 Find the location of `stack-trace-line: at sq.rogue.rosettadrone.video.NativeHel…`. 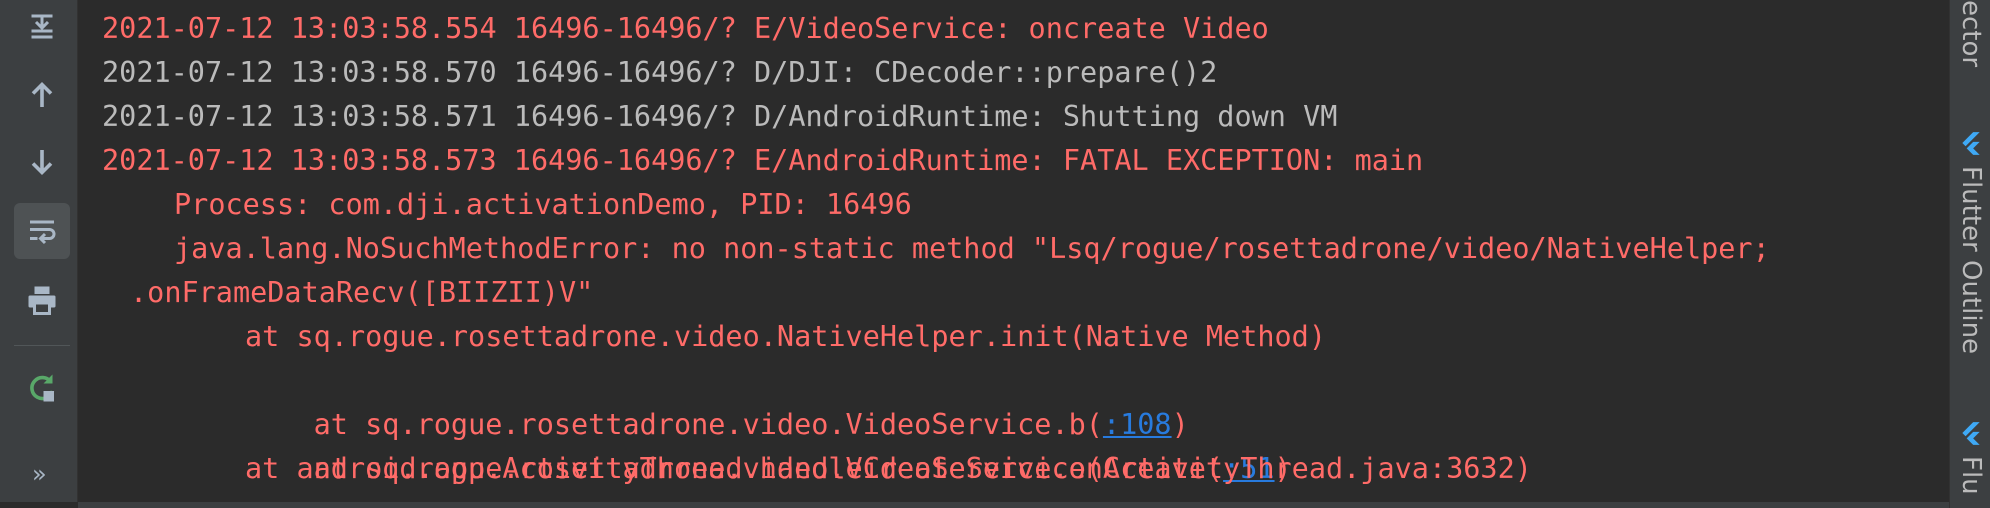

stack-trace-line: at sq.rogue.rosettadrone.video.NativeHel… is located at coordinates (785, 336).